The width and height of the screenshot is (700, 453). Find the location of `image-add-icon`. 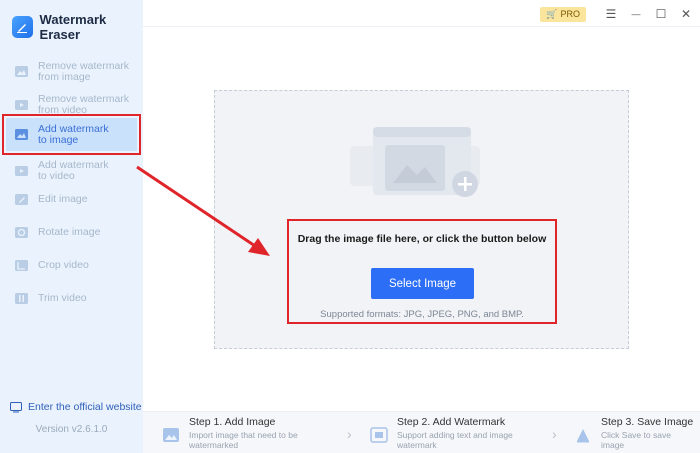

image-add-icon is located at coordinates (21, 134).